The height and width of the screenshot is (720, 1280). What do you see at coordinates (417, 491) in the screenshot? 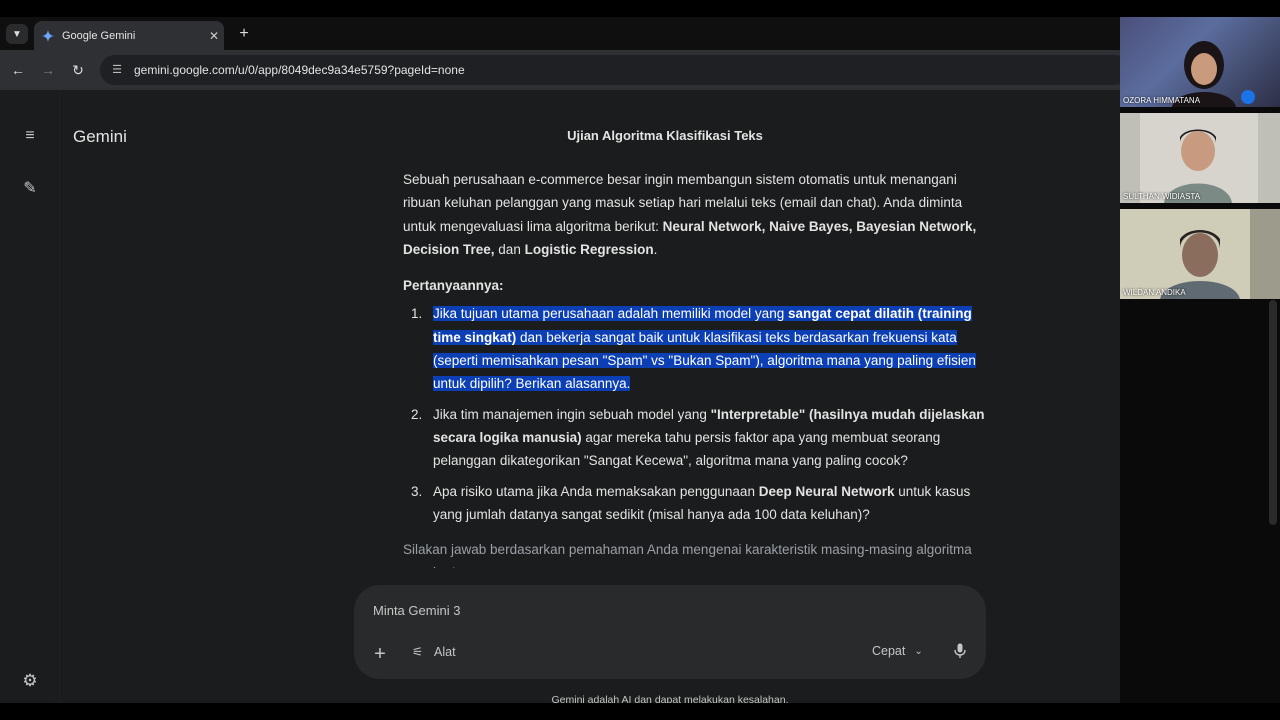
I see `question-number: 3.` at bounding box center [417, 491].